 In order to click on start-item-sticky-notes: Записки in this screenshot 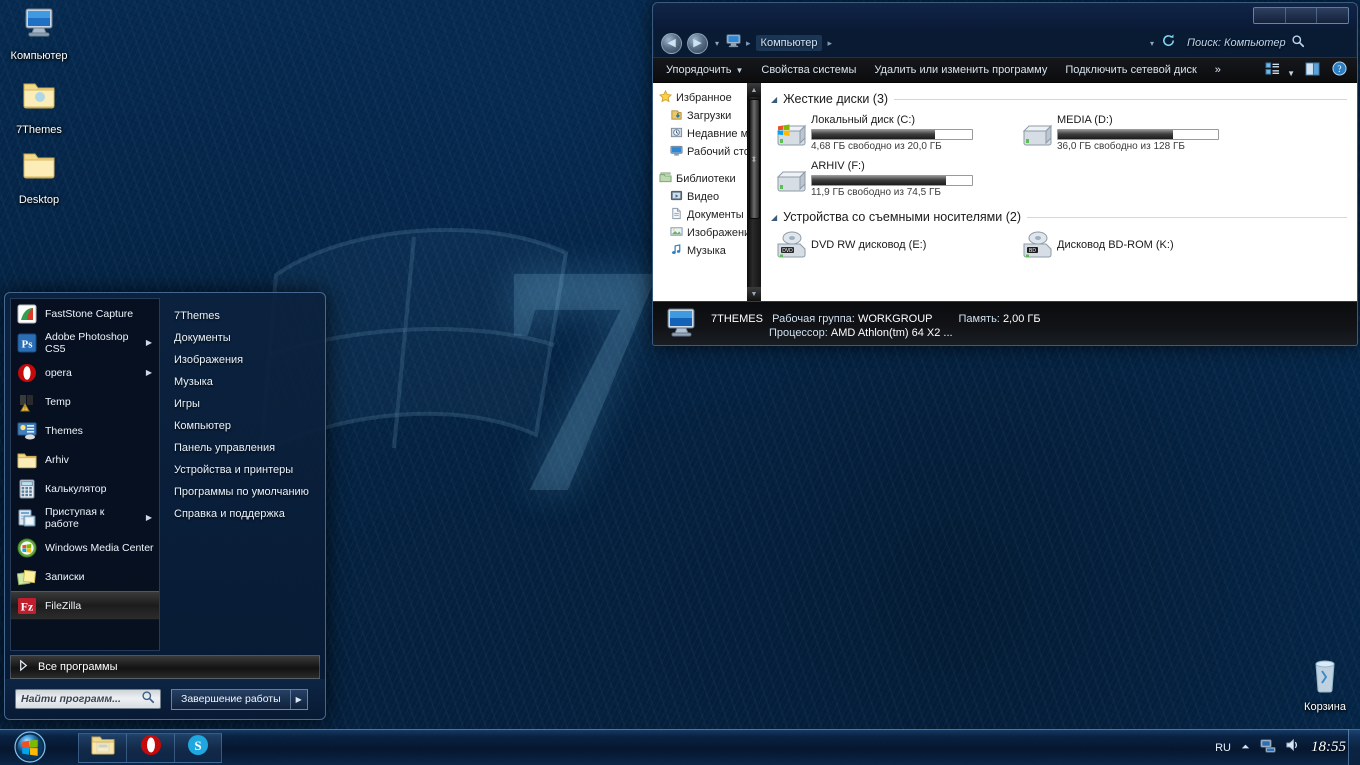, I will do `click(85, 576)`.